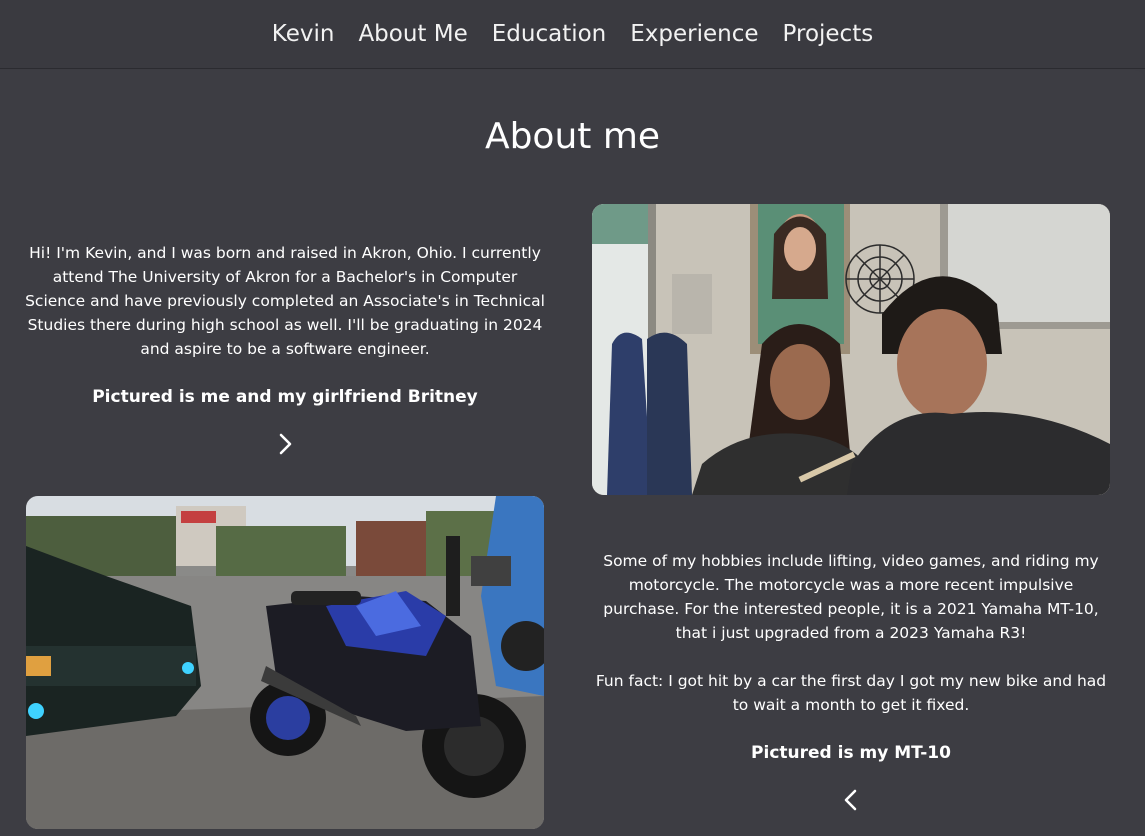  What do you see at coordinates (285, 444) in the screenshot?
I see `chevron-right-icon` at bounding box center [285, 444].